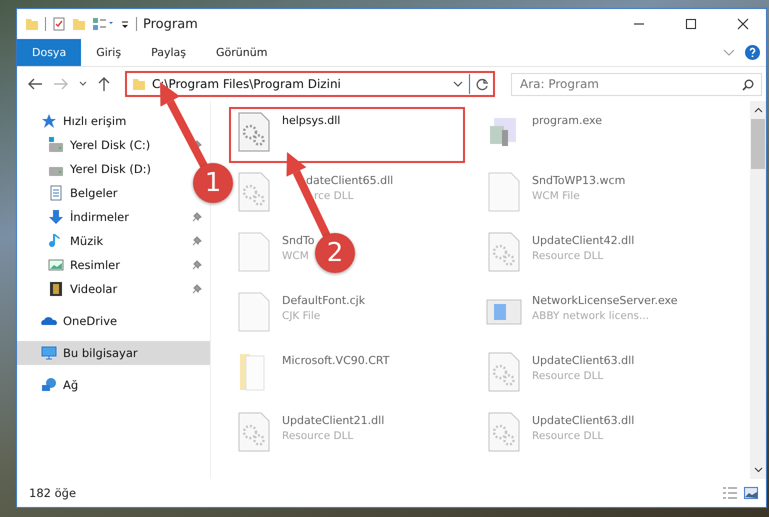 This screenshot has width=769, height=517. I want to click on file-item: helpsys.dll, so click(347, 135).